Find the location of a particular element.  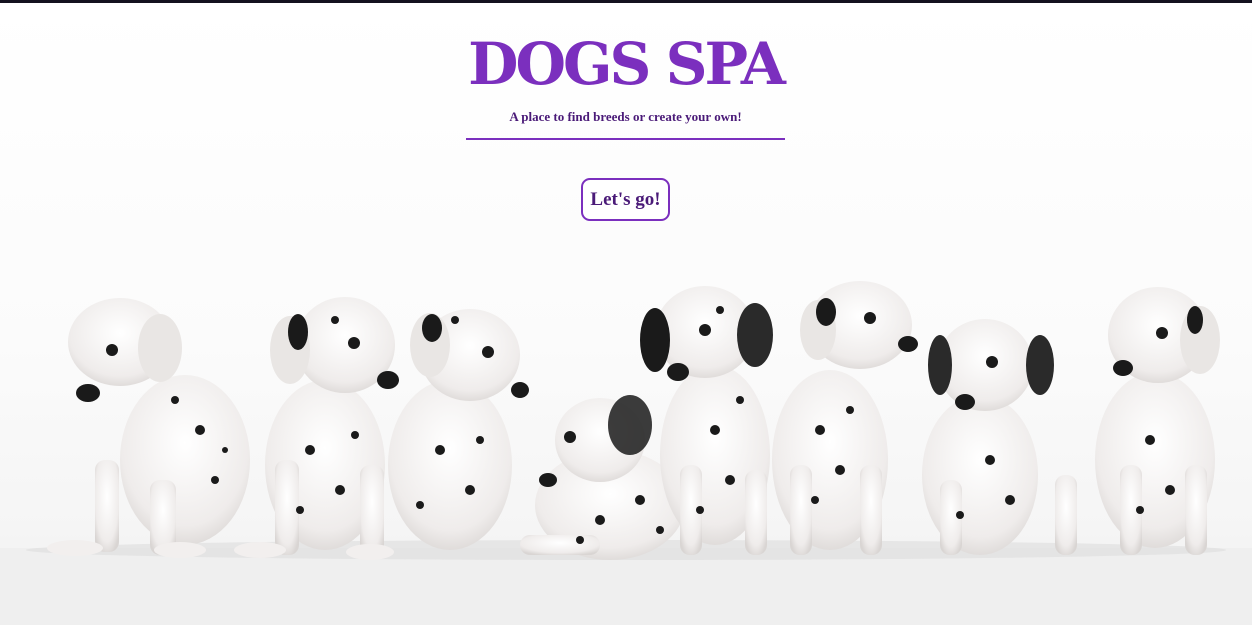

lets-go-button: Let's go! is located at coordinates (625, 199).